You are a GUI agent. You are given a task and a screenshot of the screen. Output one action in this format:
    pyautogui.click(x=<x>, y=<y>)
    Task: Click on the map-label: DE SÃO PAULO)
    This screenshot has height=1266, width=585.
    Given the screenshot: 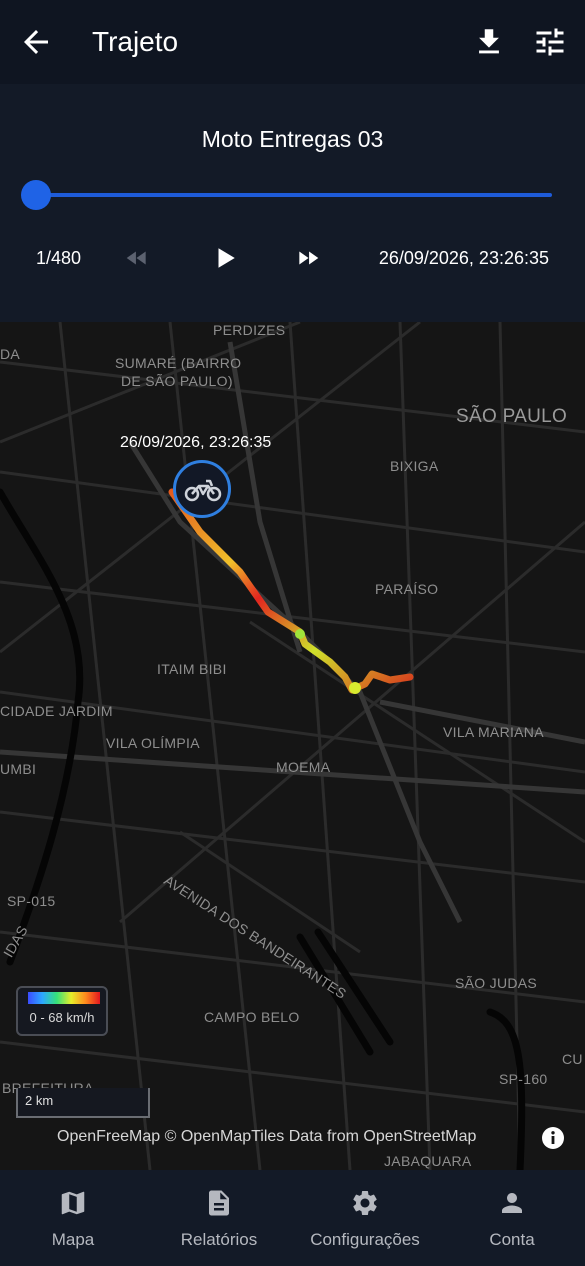 What is the action you would take?
    pyautogui.click(x=177, y=381)
    